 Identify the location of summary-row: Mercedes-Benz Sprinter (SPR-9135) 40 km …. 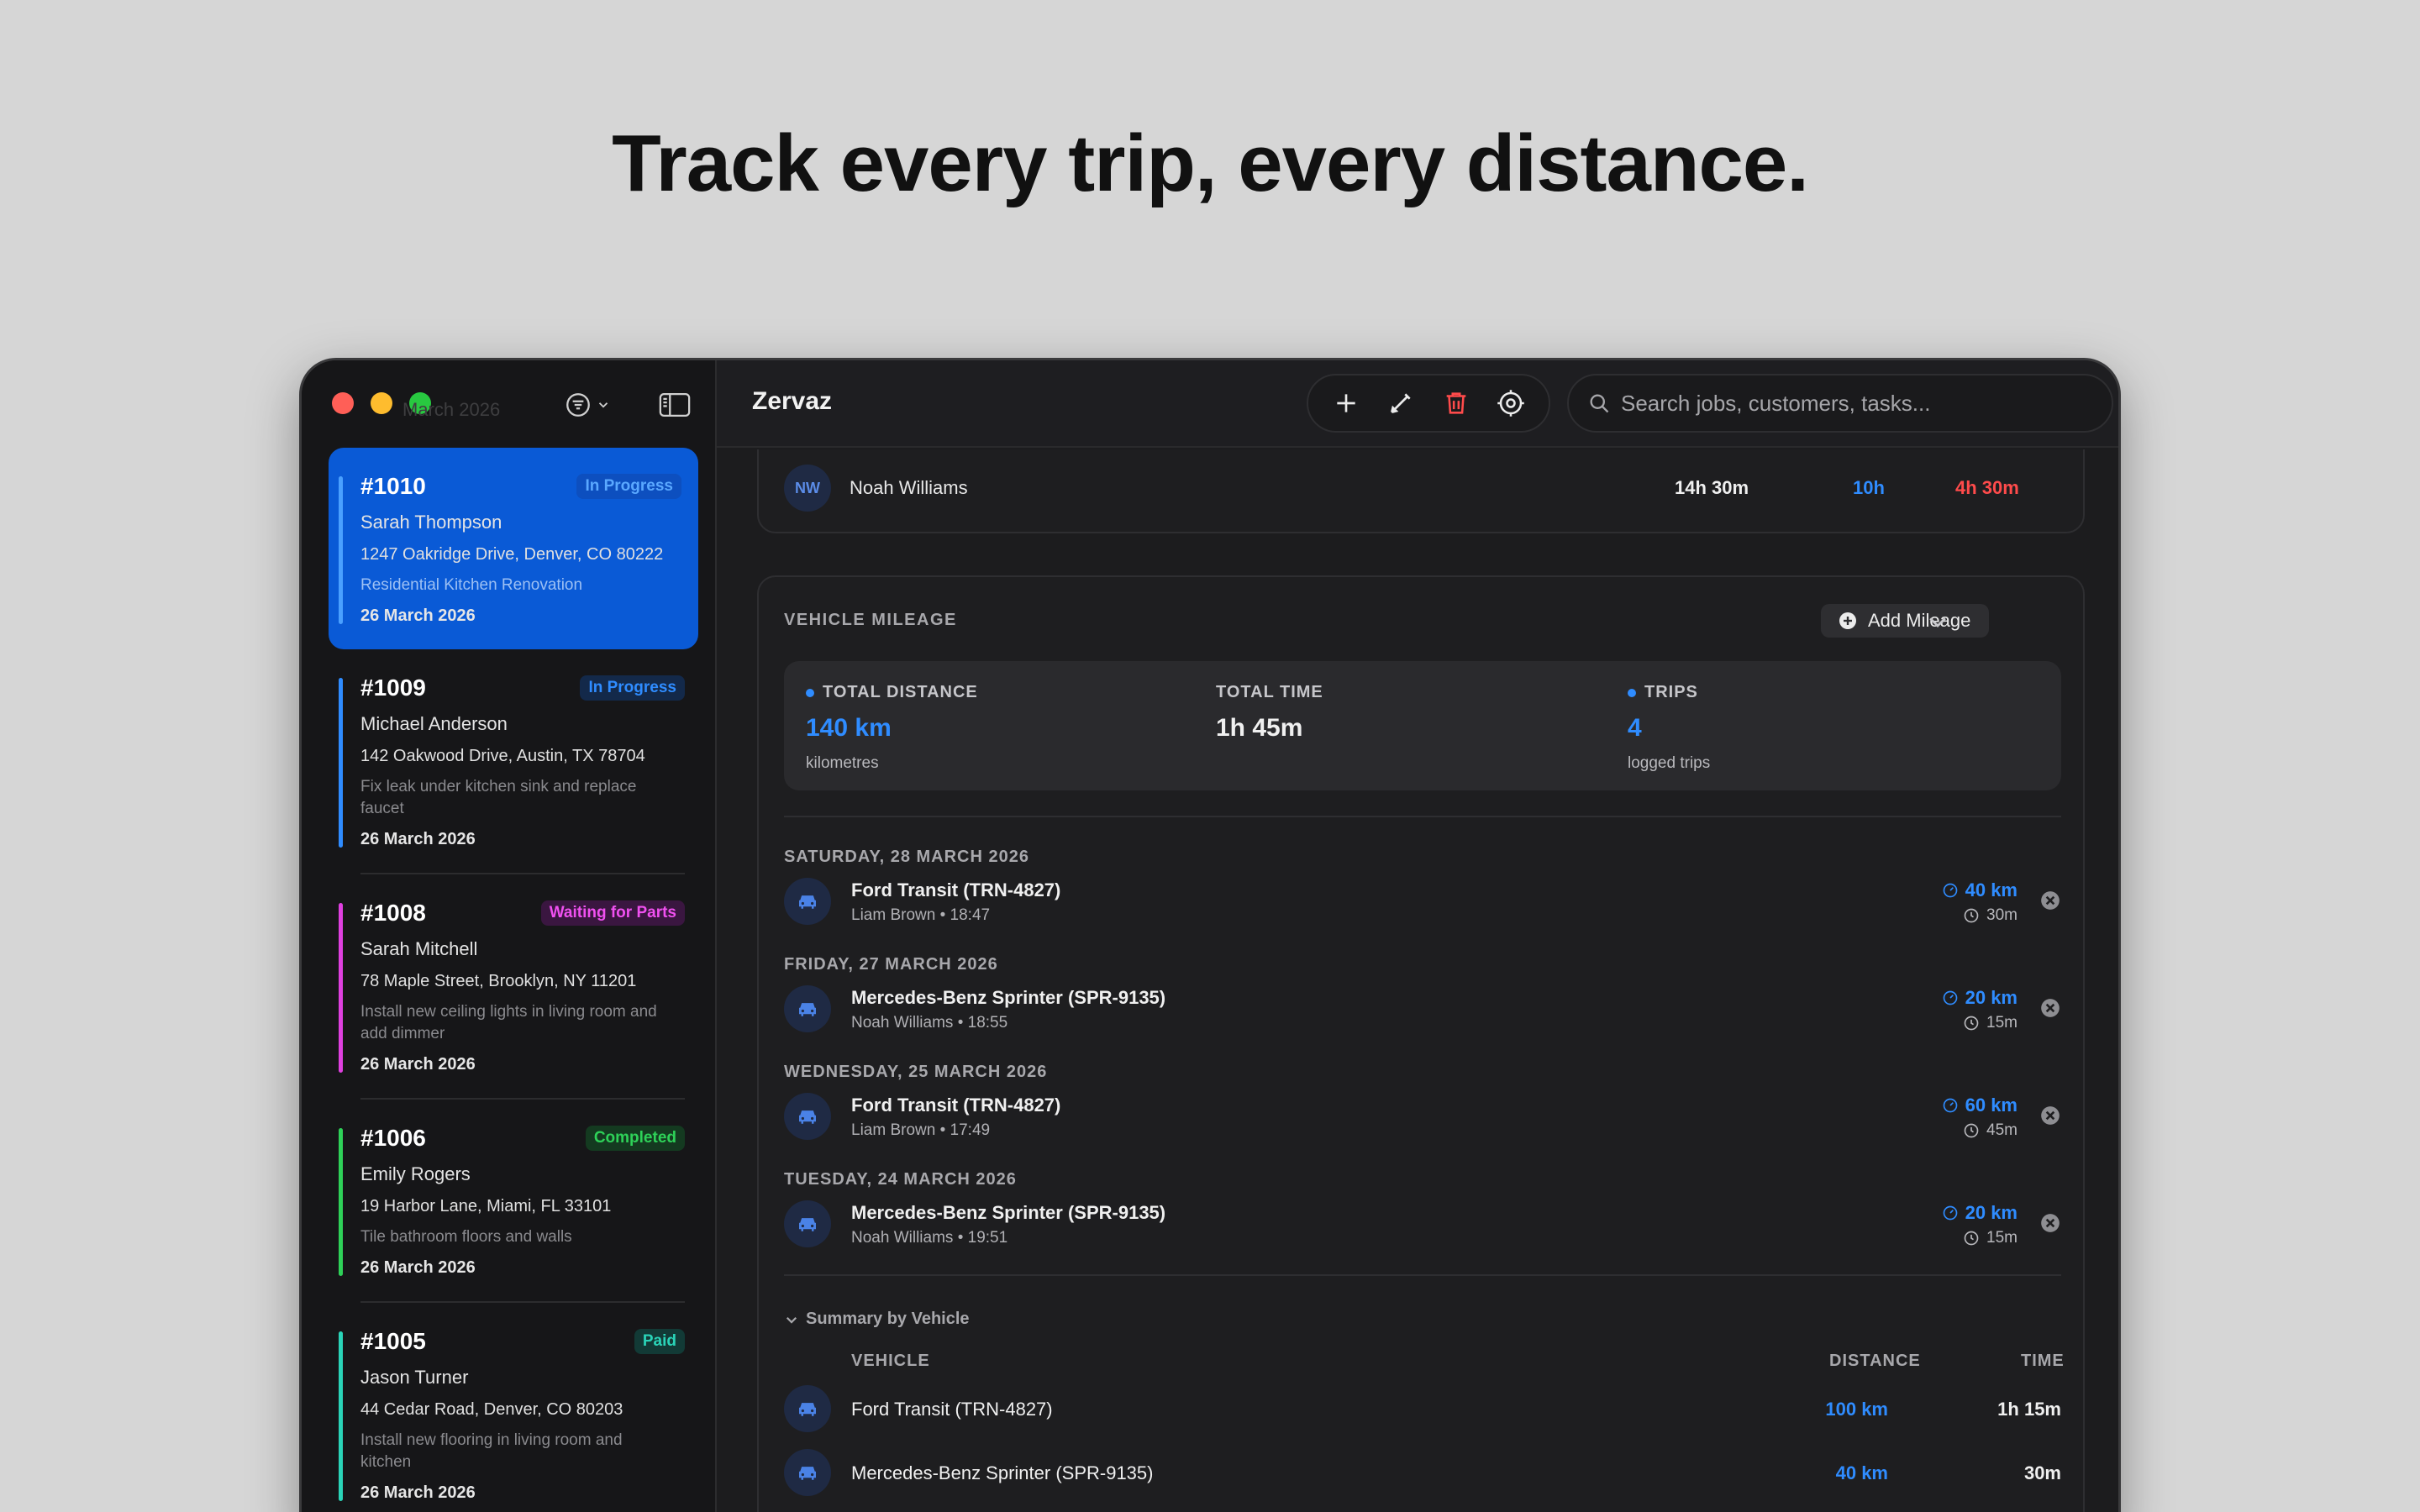
(1422, 1472).